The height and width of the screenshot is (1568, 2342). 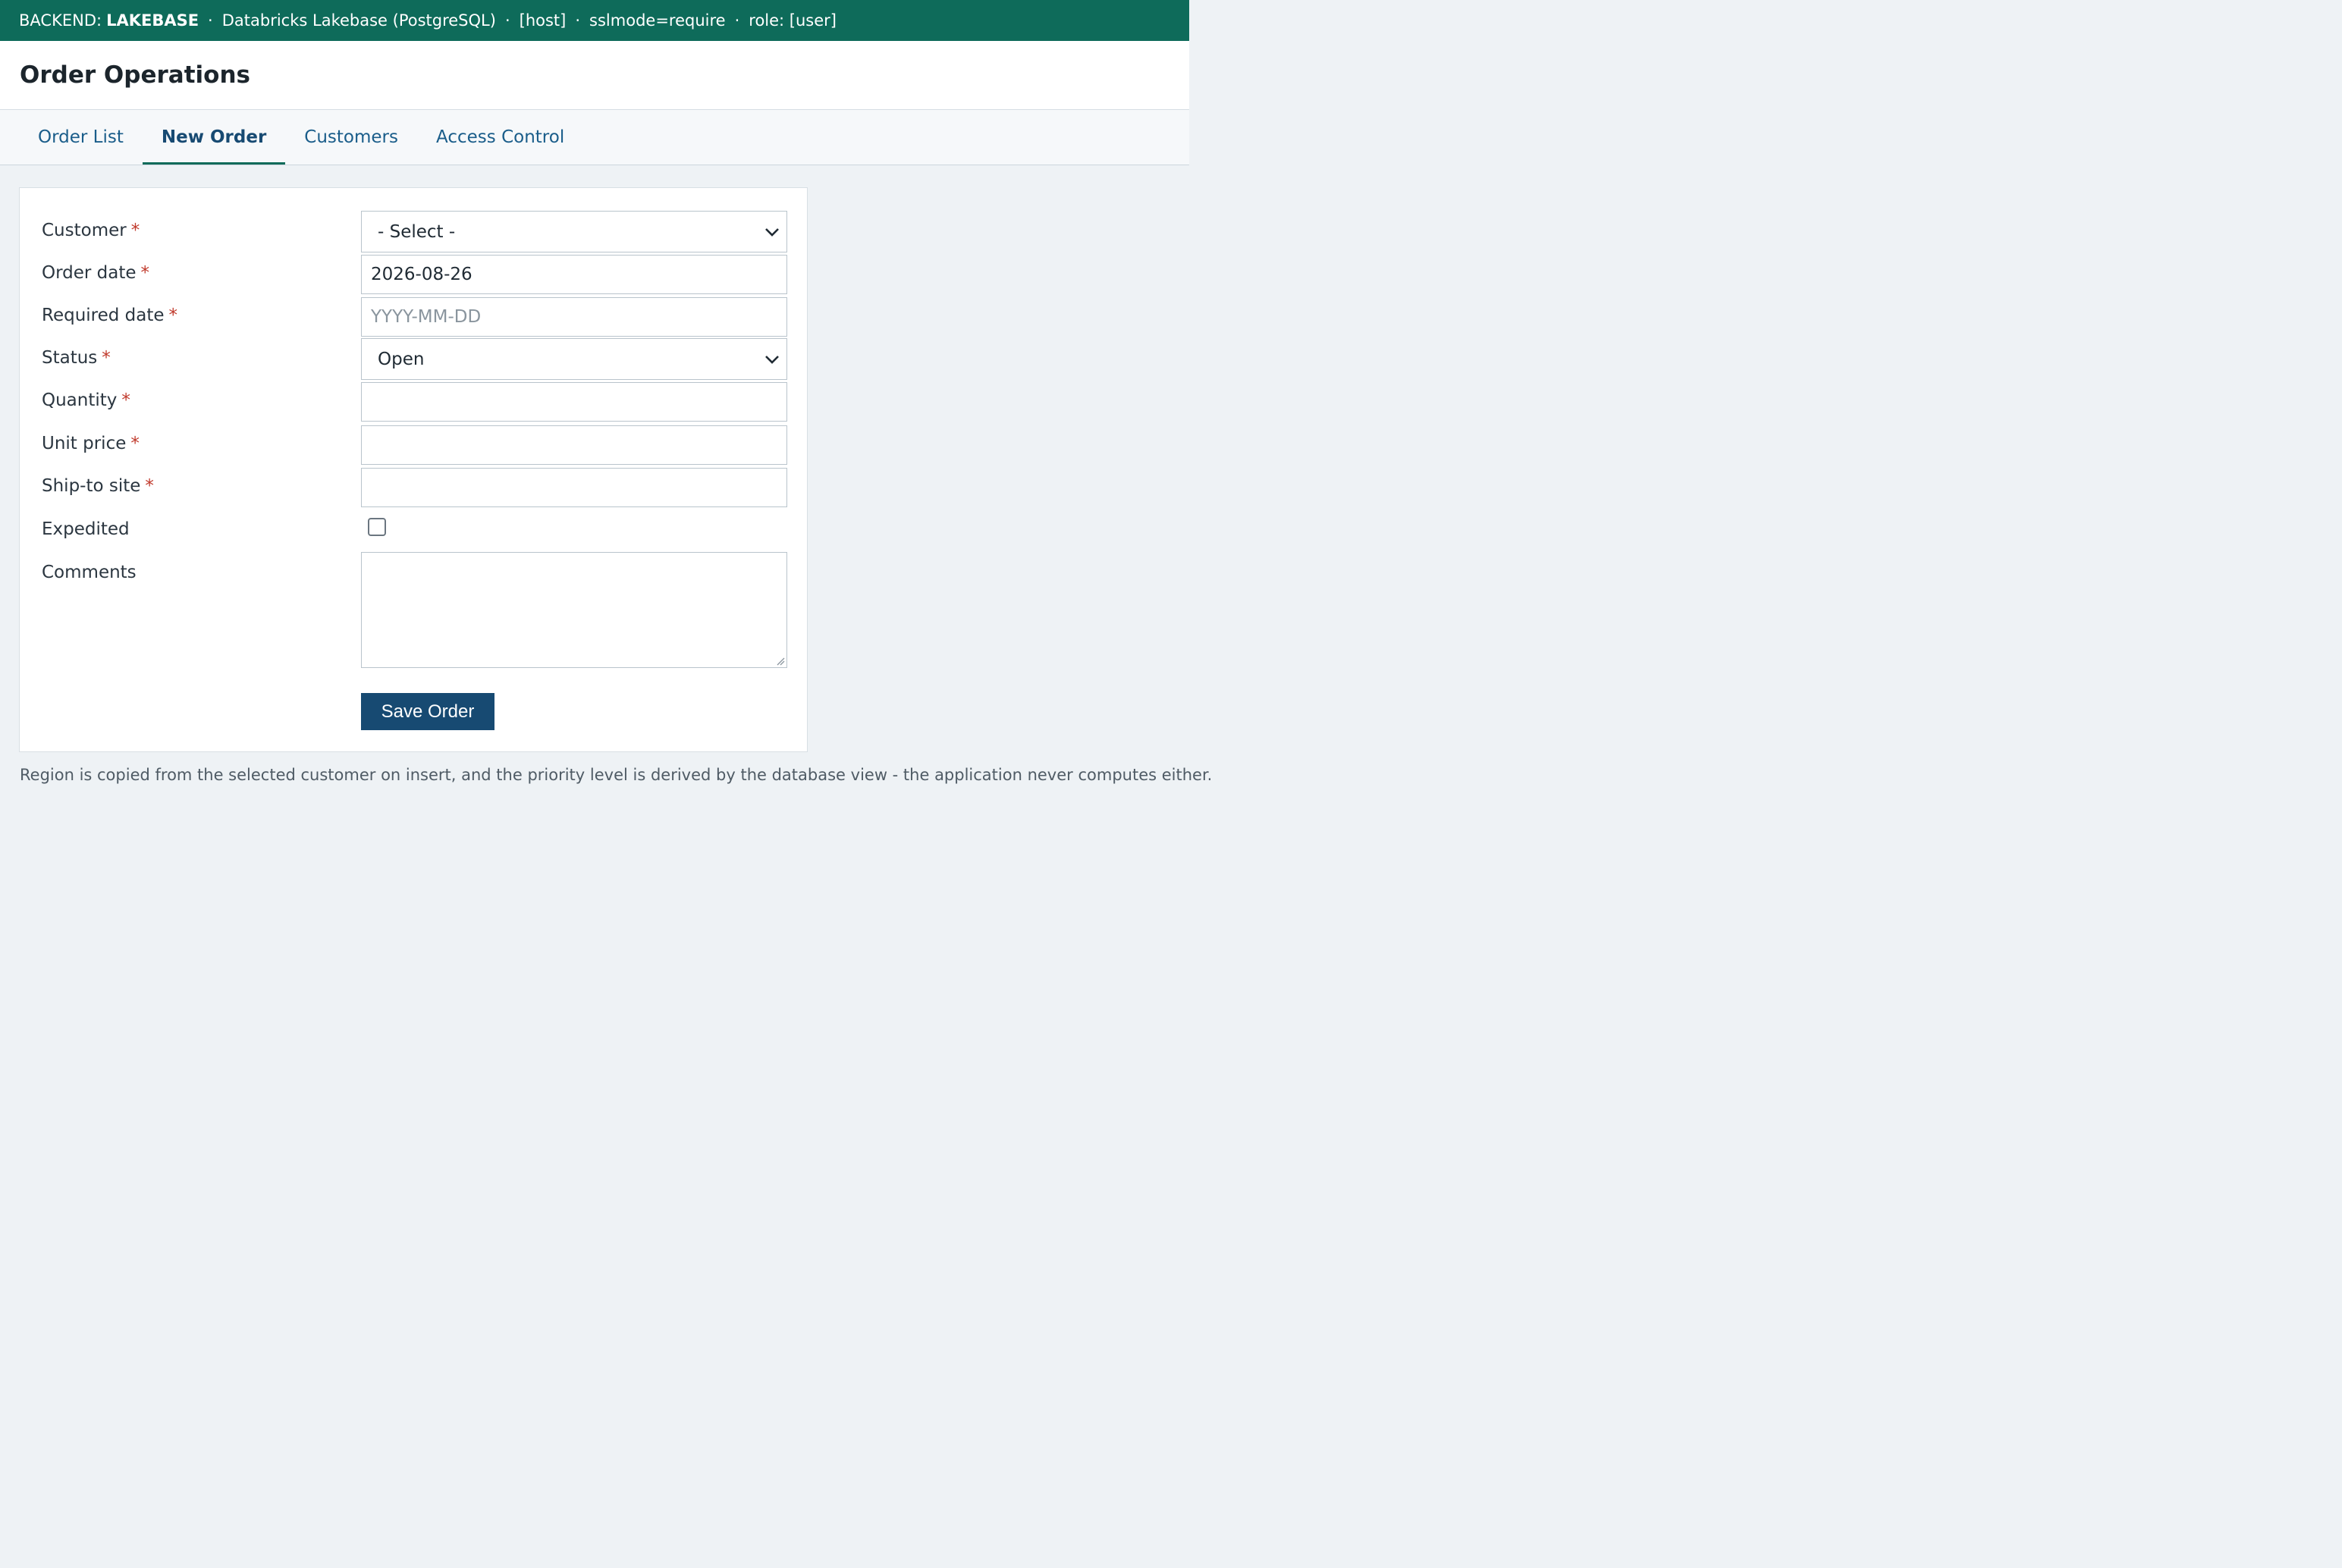 I want to click on save-order-button: Save Order, so click(x=428, y=712).